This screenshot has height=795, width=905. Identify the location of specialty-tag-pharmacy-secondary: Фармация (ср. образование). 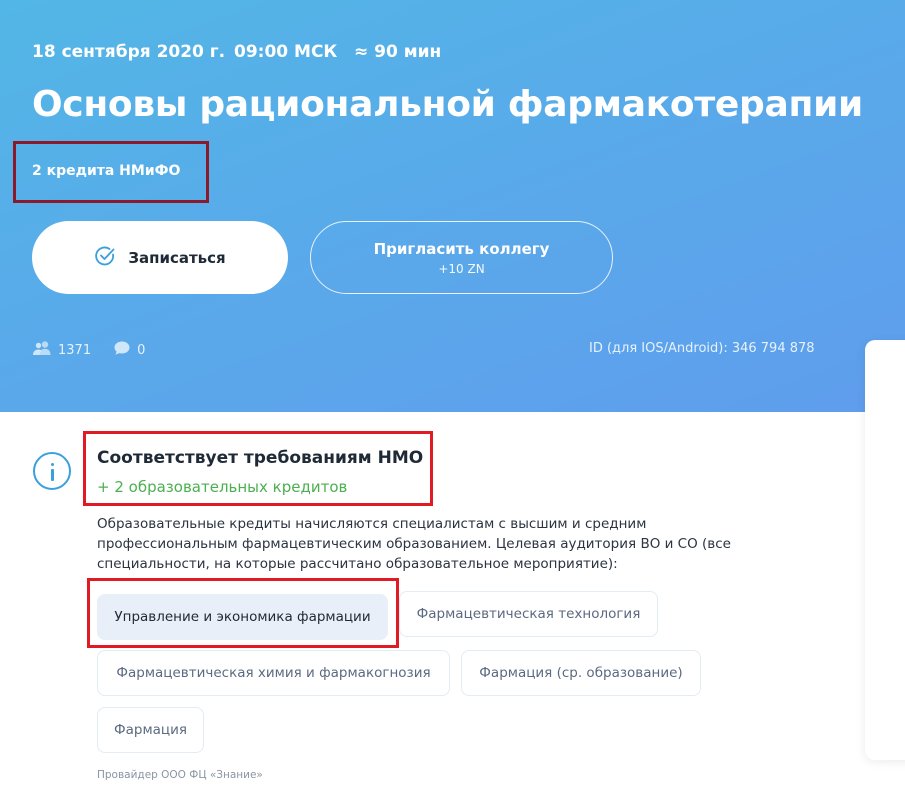
(581, 673).